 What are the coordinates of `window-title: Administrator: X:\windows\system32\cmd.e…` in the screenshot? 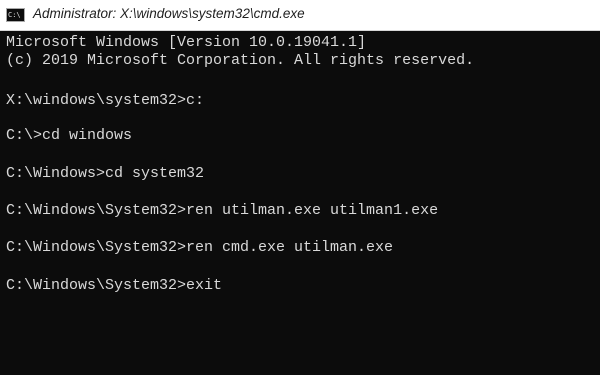 It's located at (169, 13).